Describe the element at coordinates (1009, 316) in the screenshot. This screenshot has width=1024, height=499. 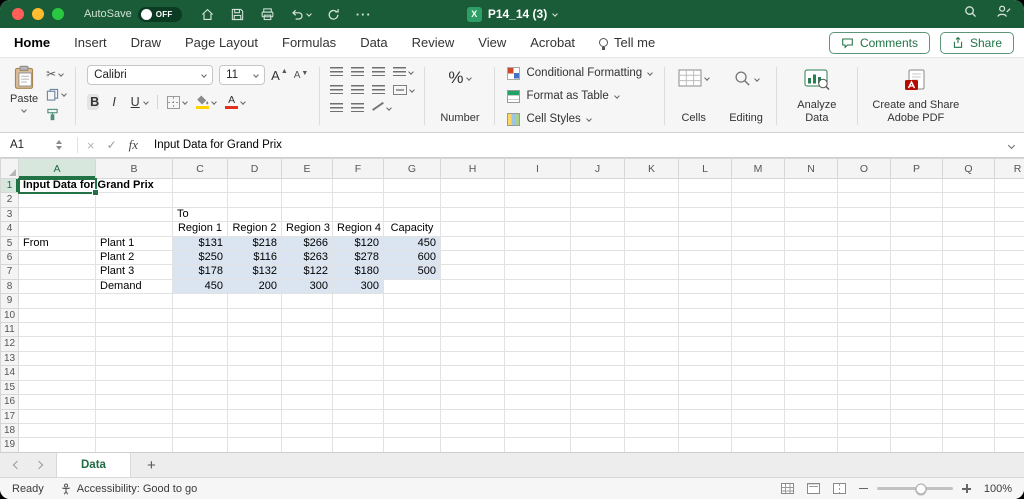
I see `cell-R10` at that location.